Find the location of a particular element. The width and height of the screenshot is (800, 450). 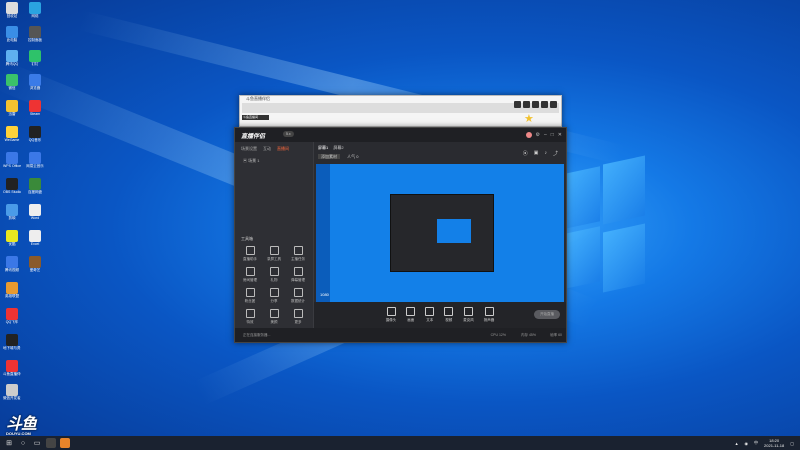

status-memory: 内存 45% is located at coordinates (528, 335).